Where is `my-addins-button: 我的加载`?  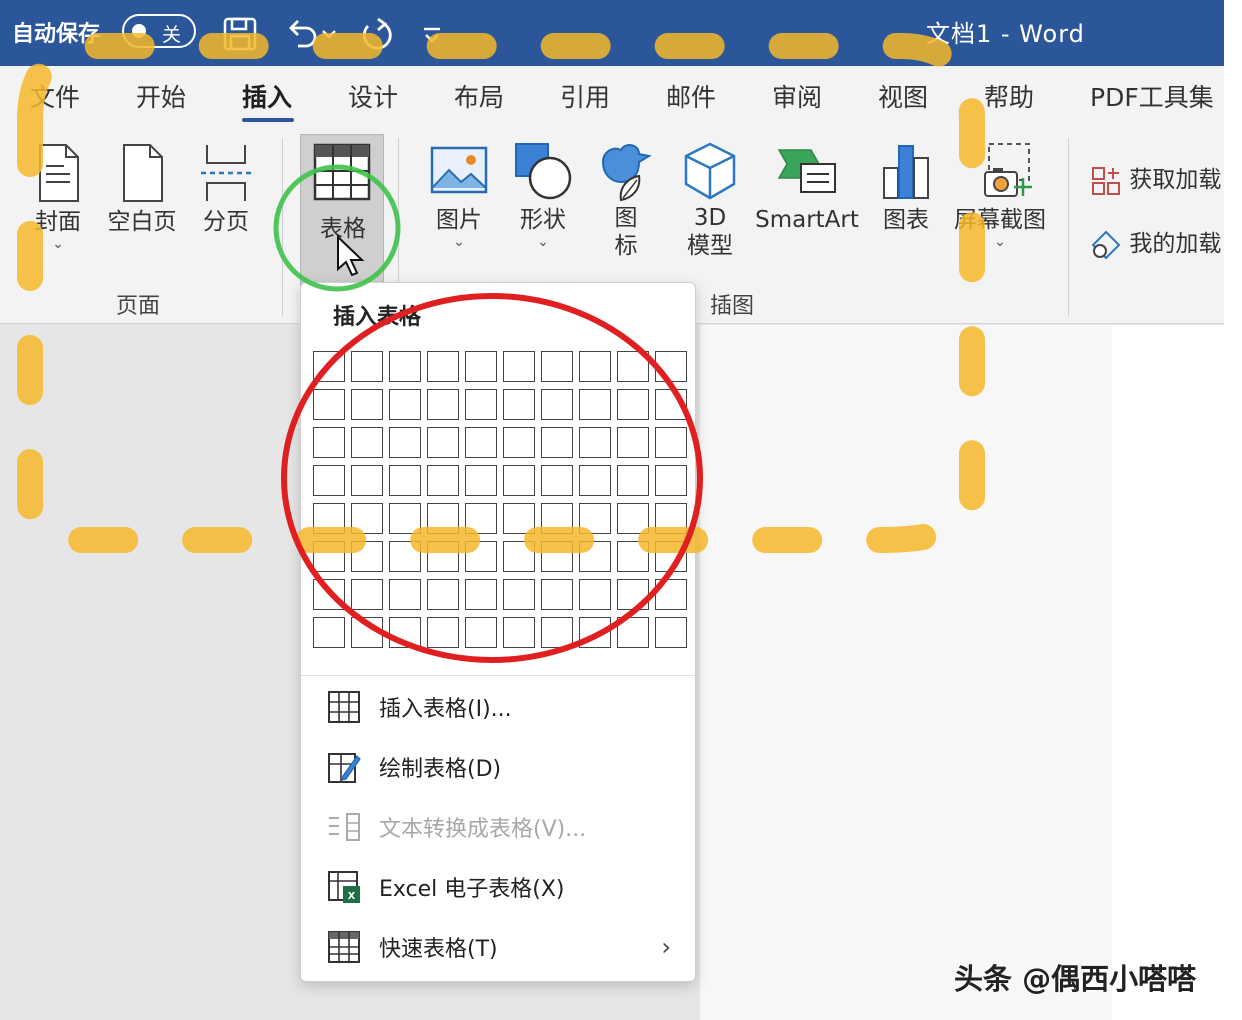
my-addins-button: 我的加载 is located at coordinates (1155, 242).